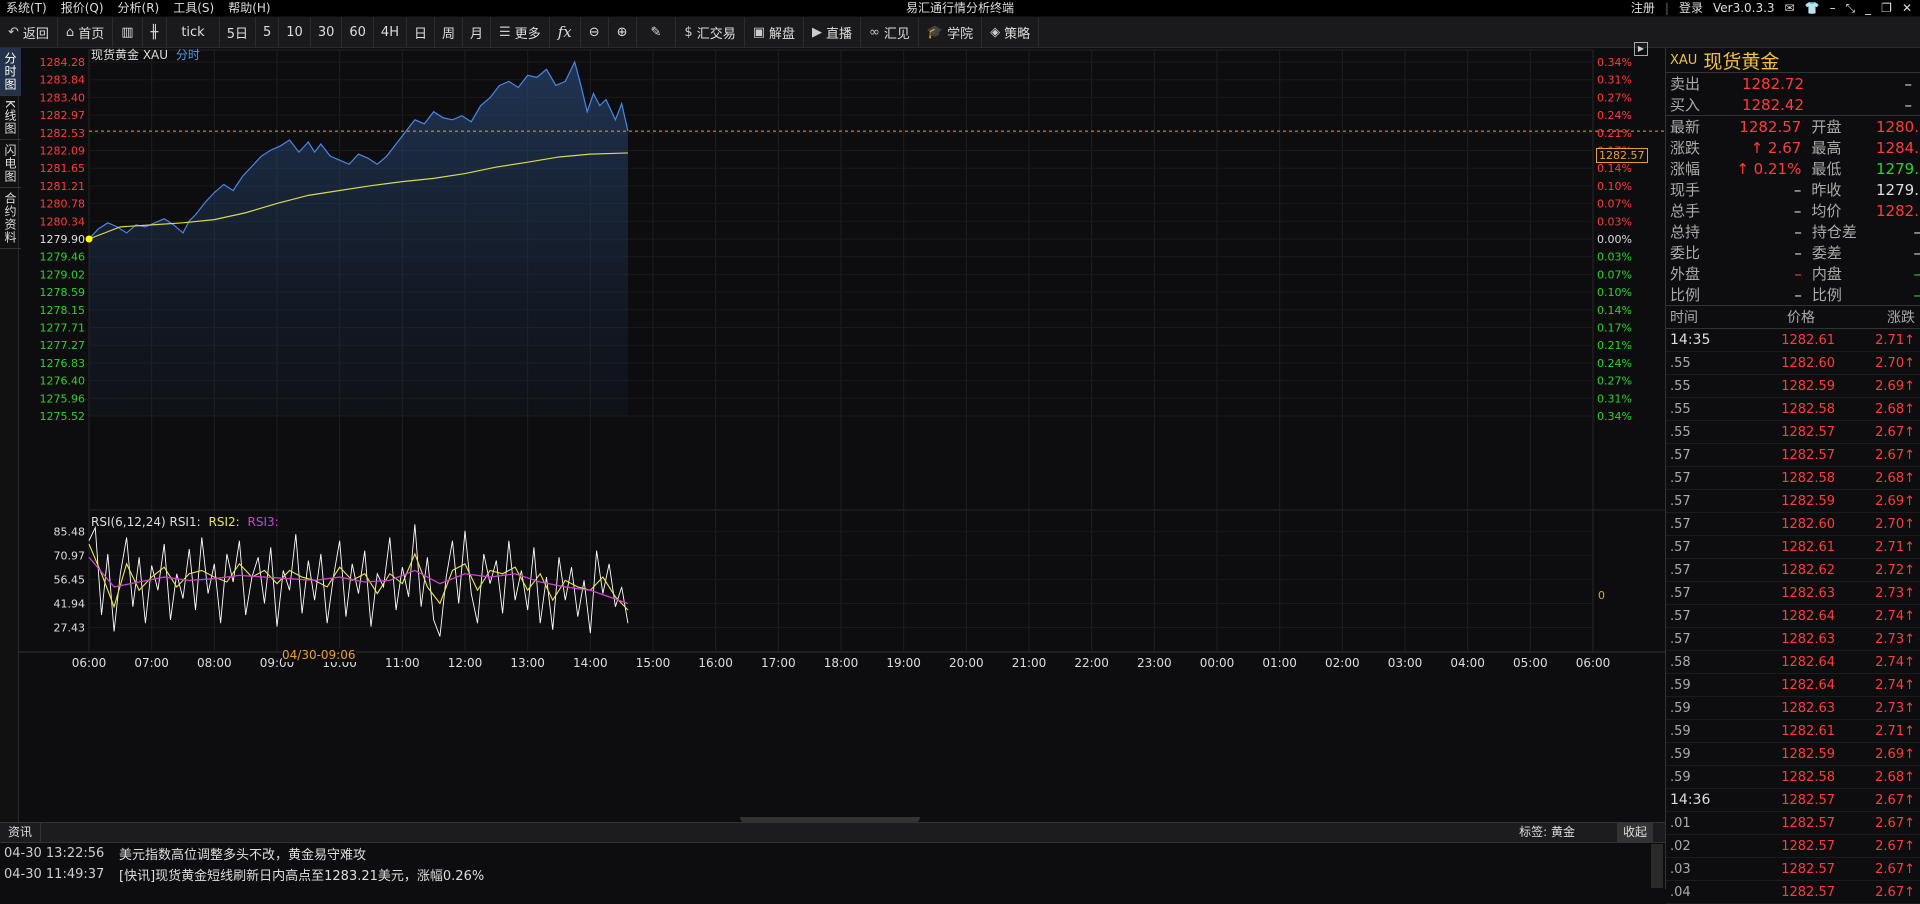 The image size is (1920, 904). What do you see at coordinates (1641, 49) in the screenshot?
I see `collapse-panel-icon: ▶` at bounding box center [1641, 49].